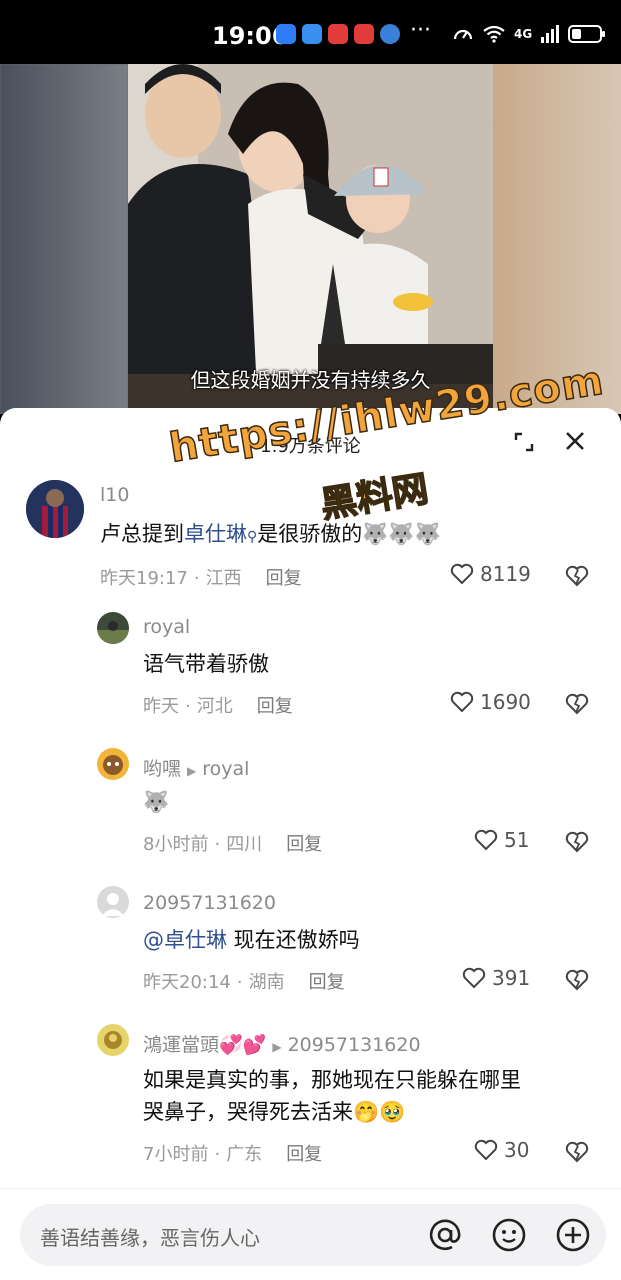 The height and width of the screenshot is (1280, 621). Describe the element at coordinates (501, 1150) in the screenshot. I see `like-button: 30` at that location.